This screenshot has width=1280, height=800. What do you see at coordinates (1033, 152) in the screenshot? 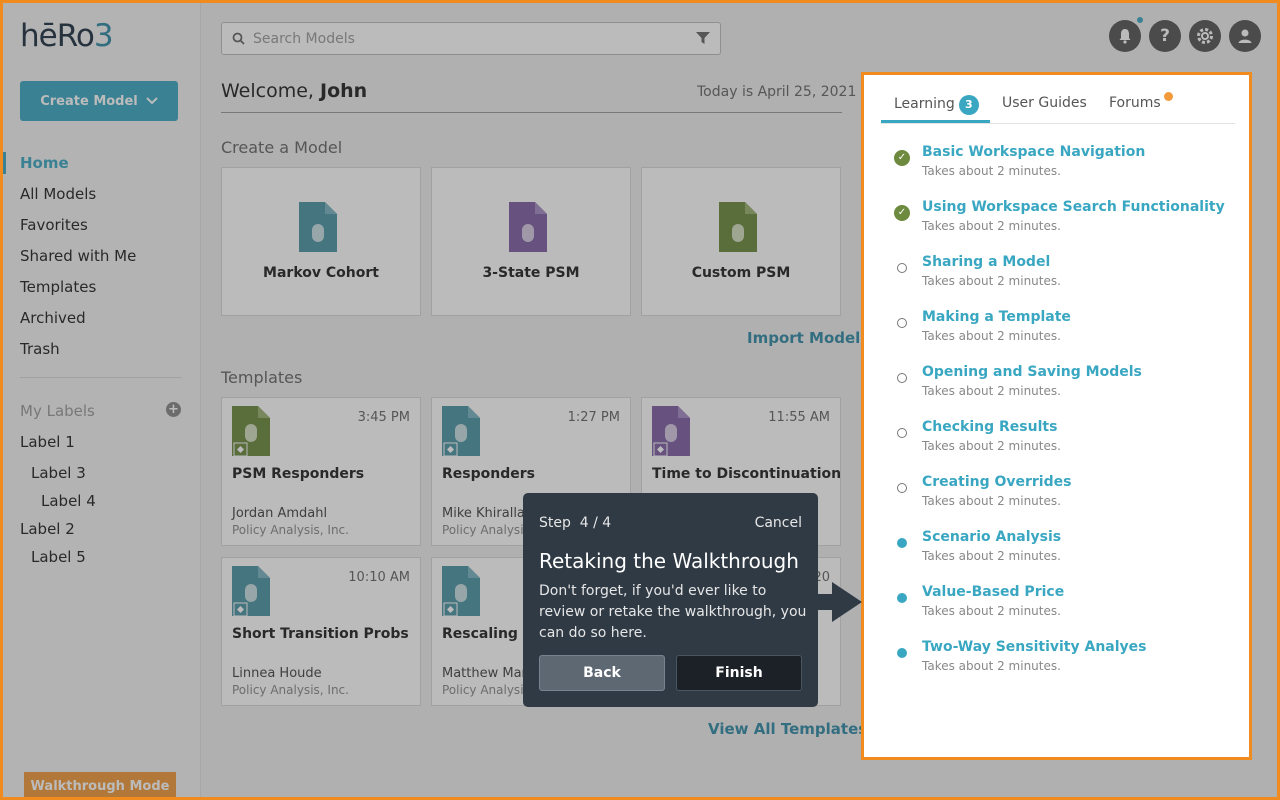
I see `lesson-title: Basic Workspace Navigation` at bounding box center [1033, 152].